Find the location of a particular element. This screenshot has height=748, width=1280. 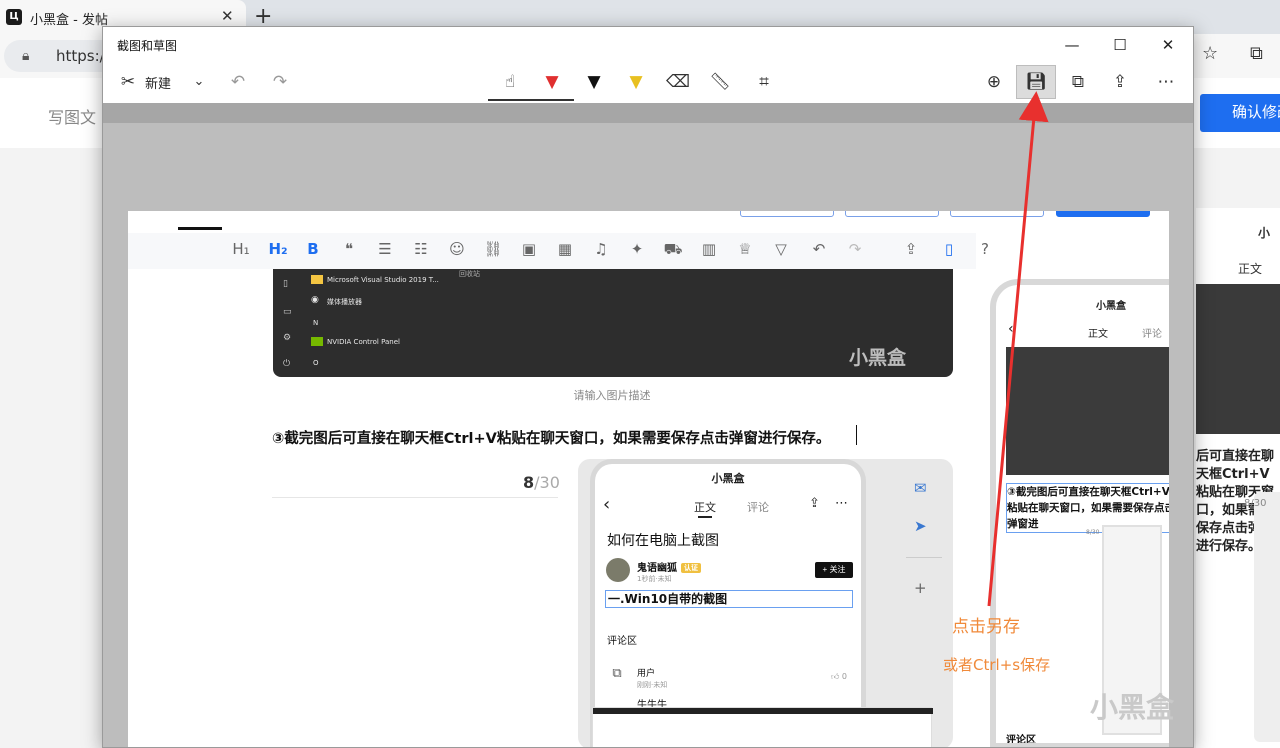

recycle-bin-label: 回收站 is located at coordinates (469, 274).